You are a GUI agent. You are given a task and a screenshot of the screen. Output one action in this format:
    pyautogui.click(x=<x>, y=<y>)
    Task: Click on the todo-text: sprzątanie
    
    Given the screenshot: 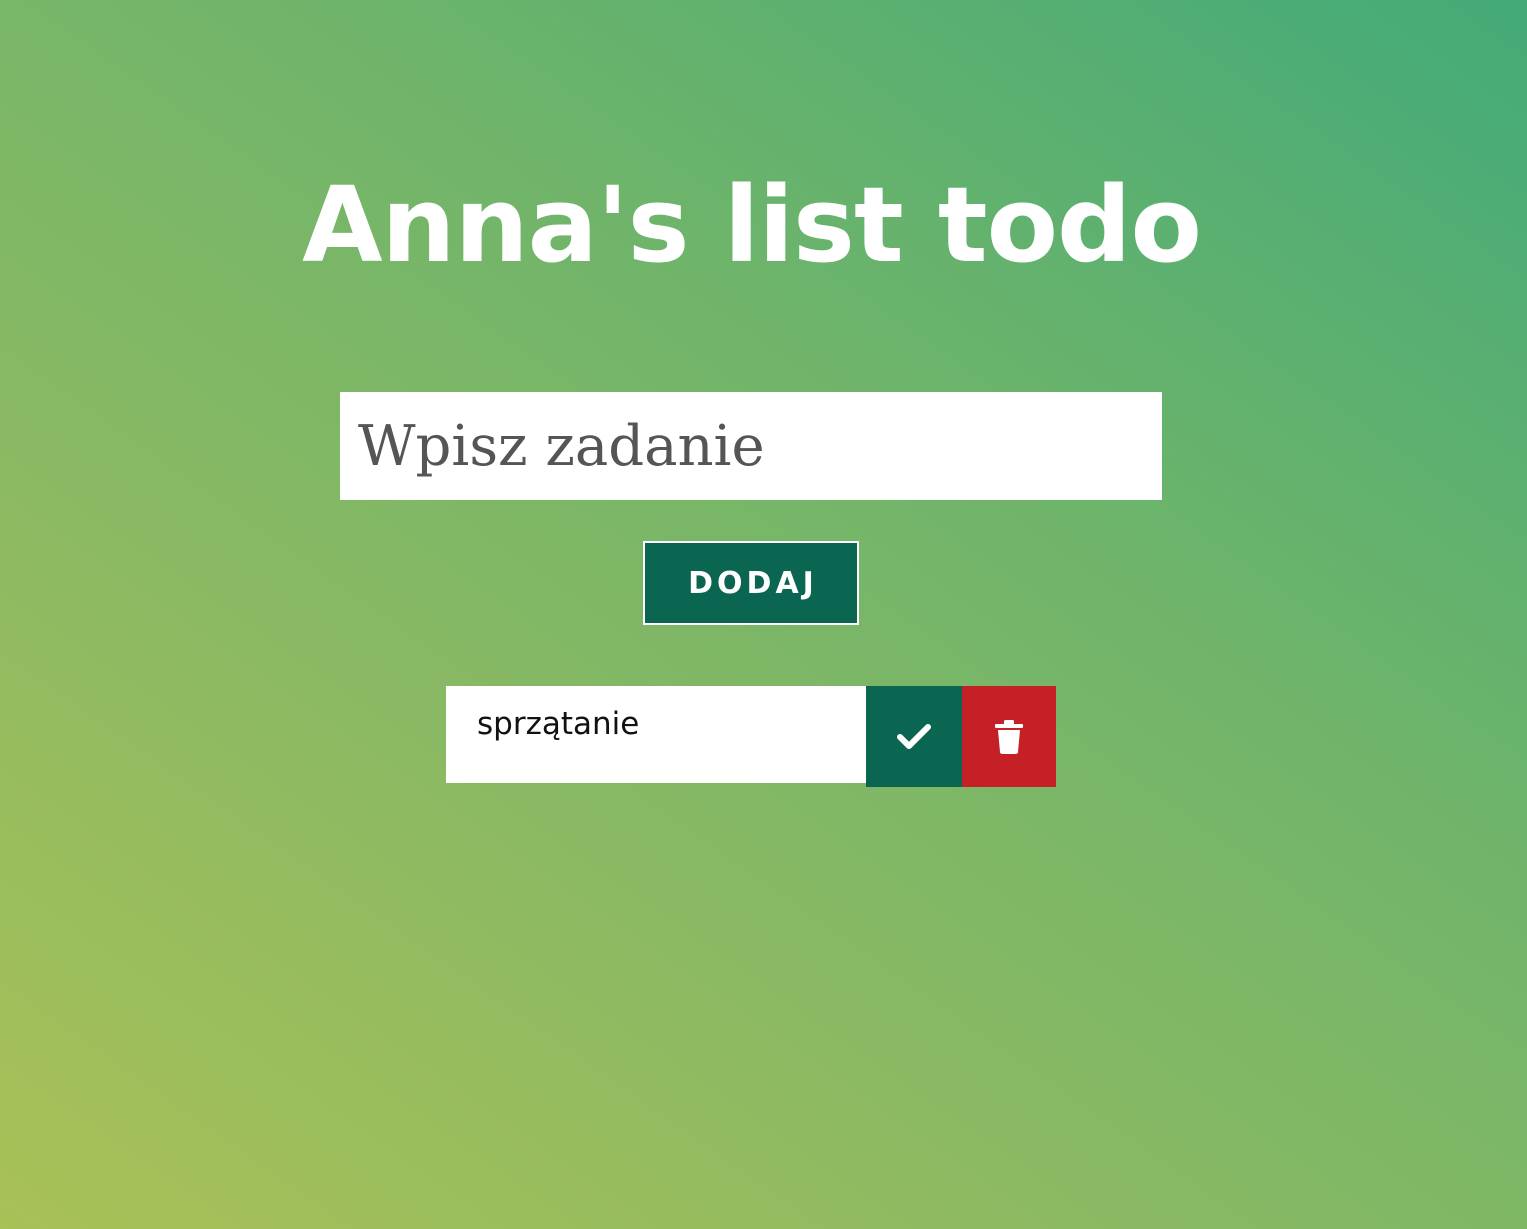 What is the action you would take?
    pyautogui.click(x=656, y=734)
    